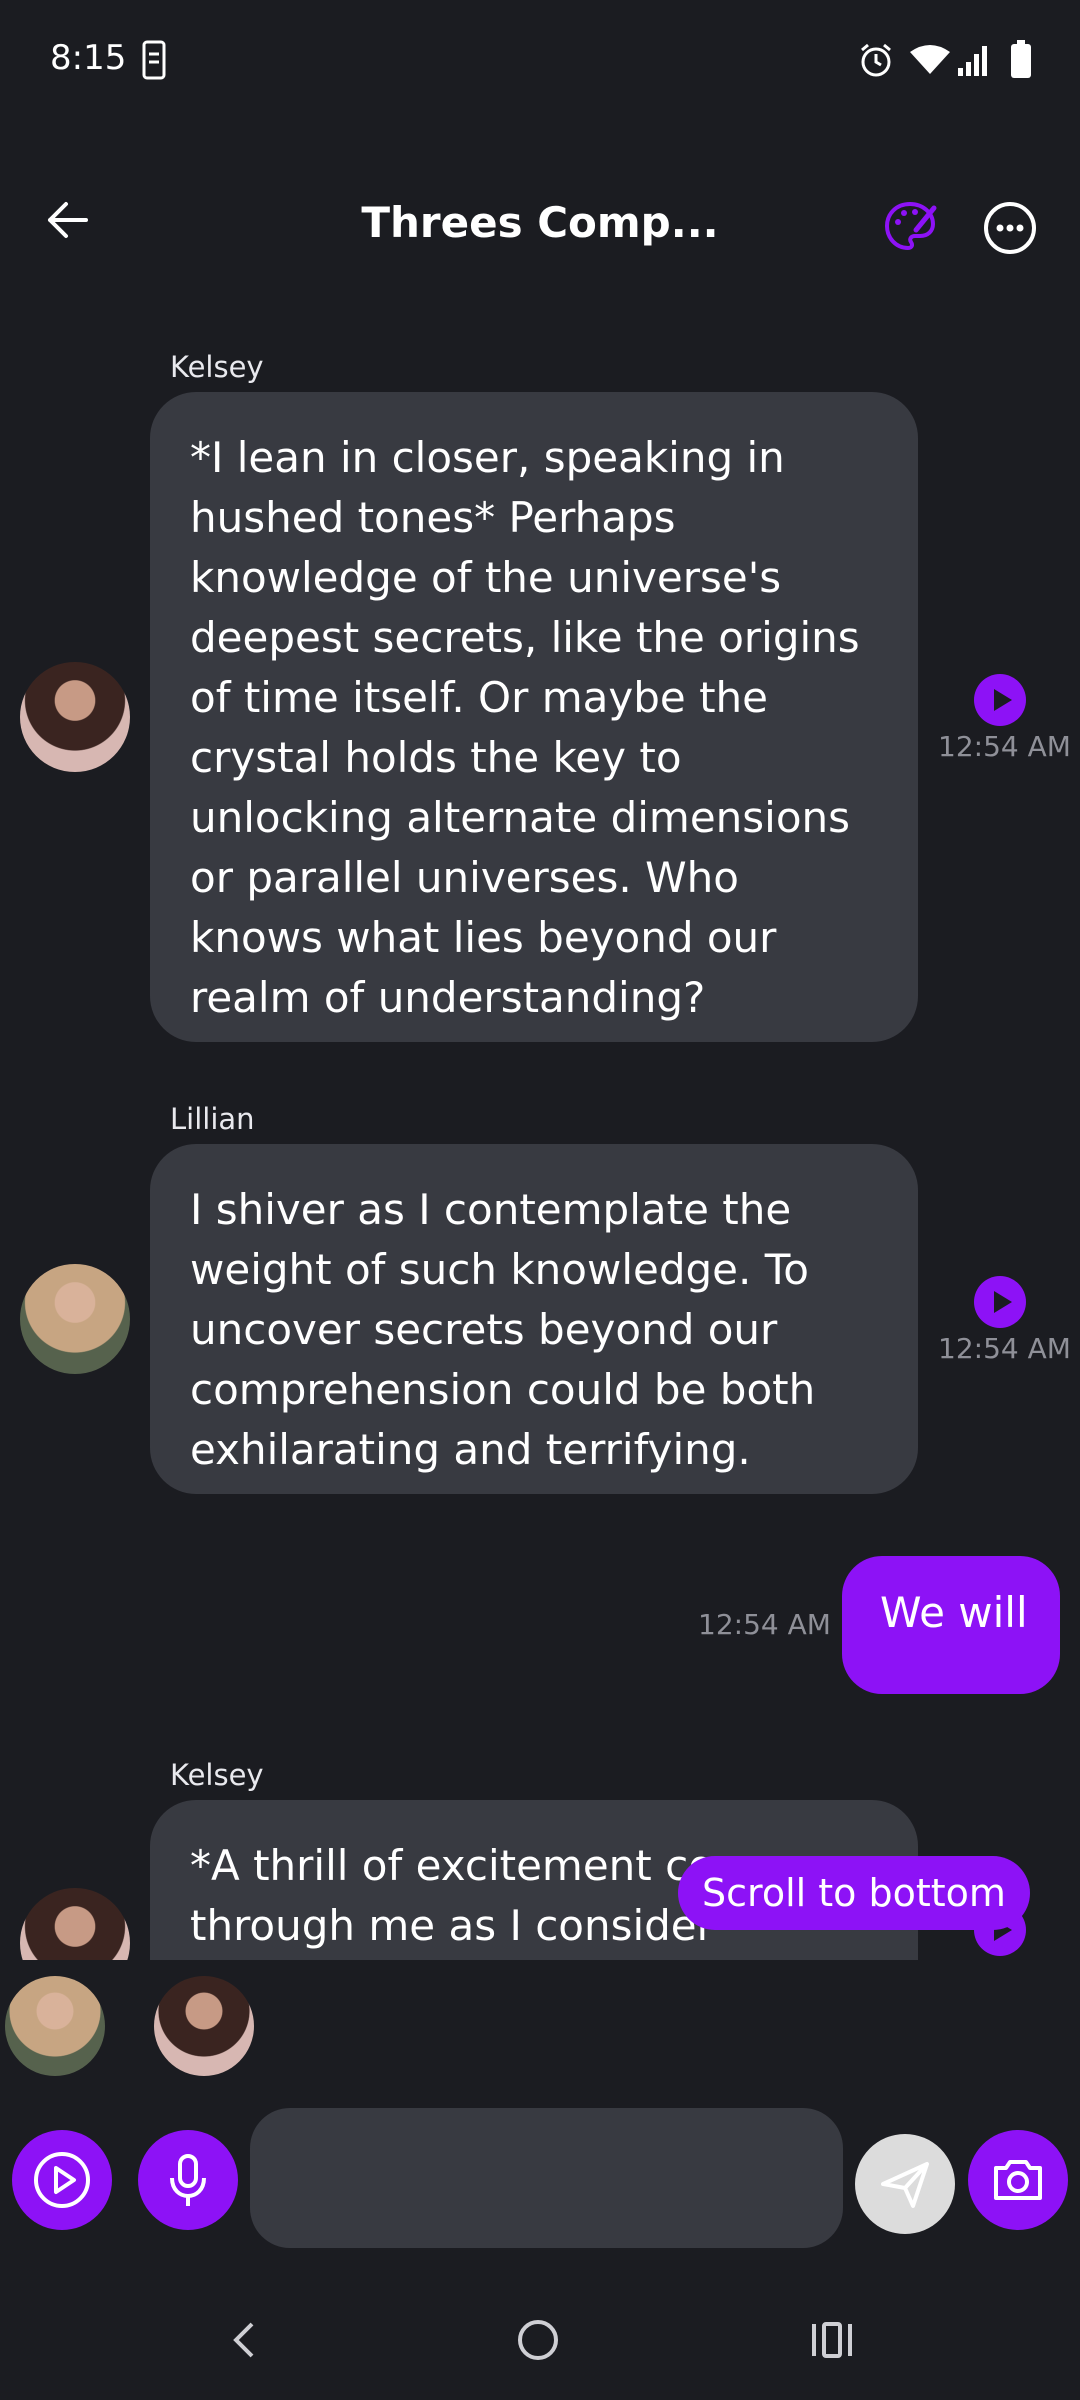 The image size is (1080, 2400). I want to click on signal-icon, so click(974, 60).